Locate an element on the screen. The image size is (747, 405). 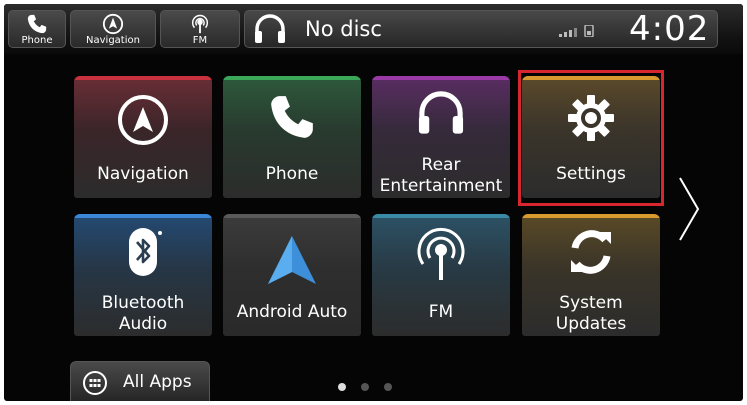
fm-shortcut-label: FM is located at coordinates (200, 40).